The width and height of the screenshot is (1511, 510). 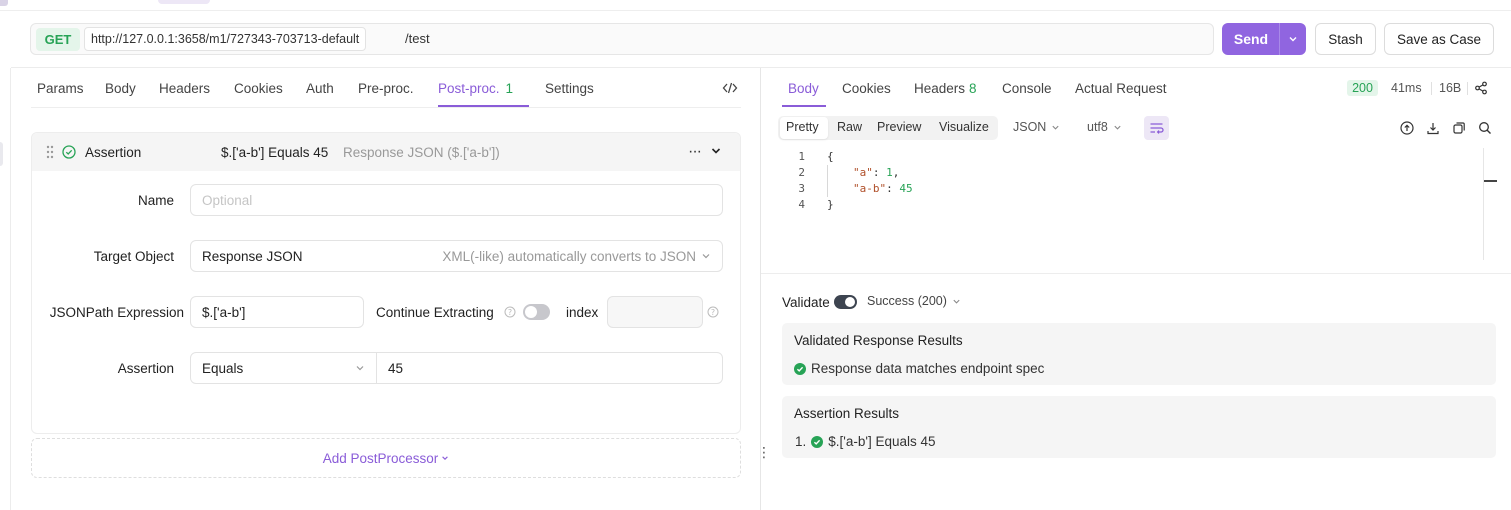 I want to click on left-border, so click(x=10, y=289).